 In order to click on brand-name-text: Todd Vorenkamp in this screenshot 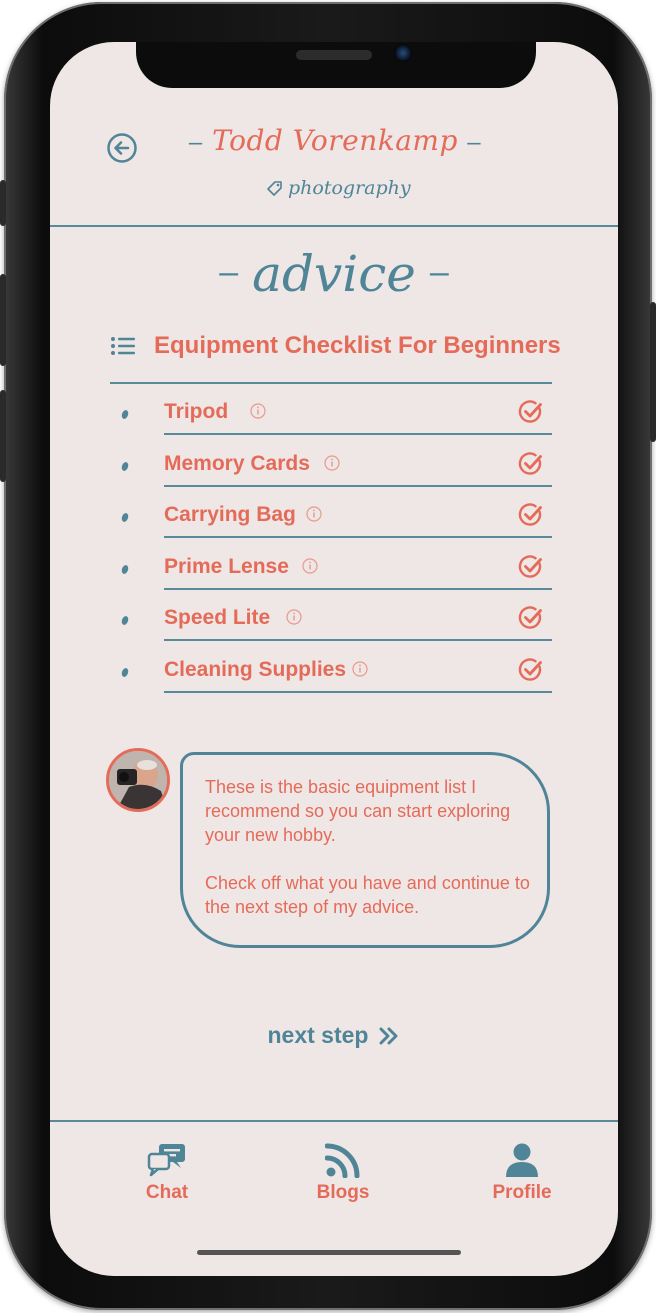, I will do `click(335, 140)`.